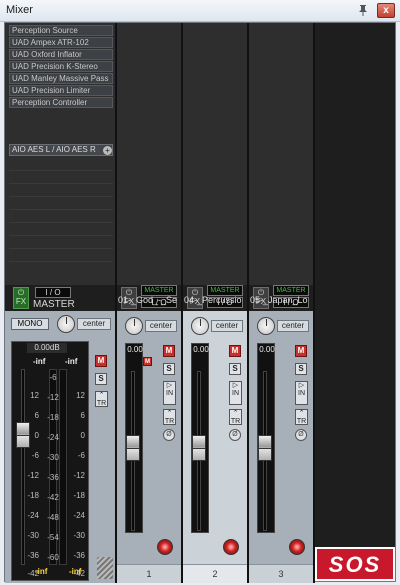  Describe the element at coordinates (30, 324) in the screenshot. I see `mono-button: MONO` at that location.